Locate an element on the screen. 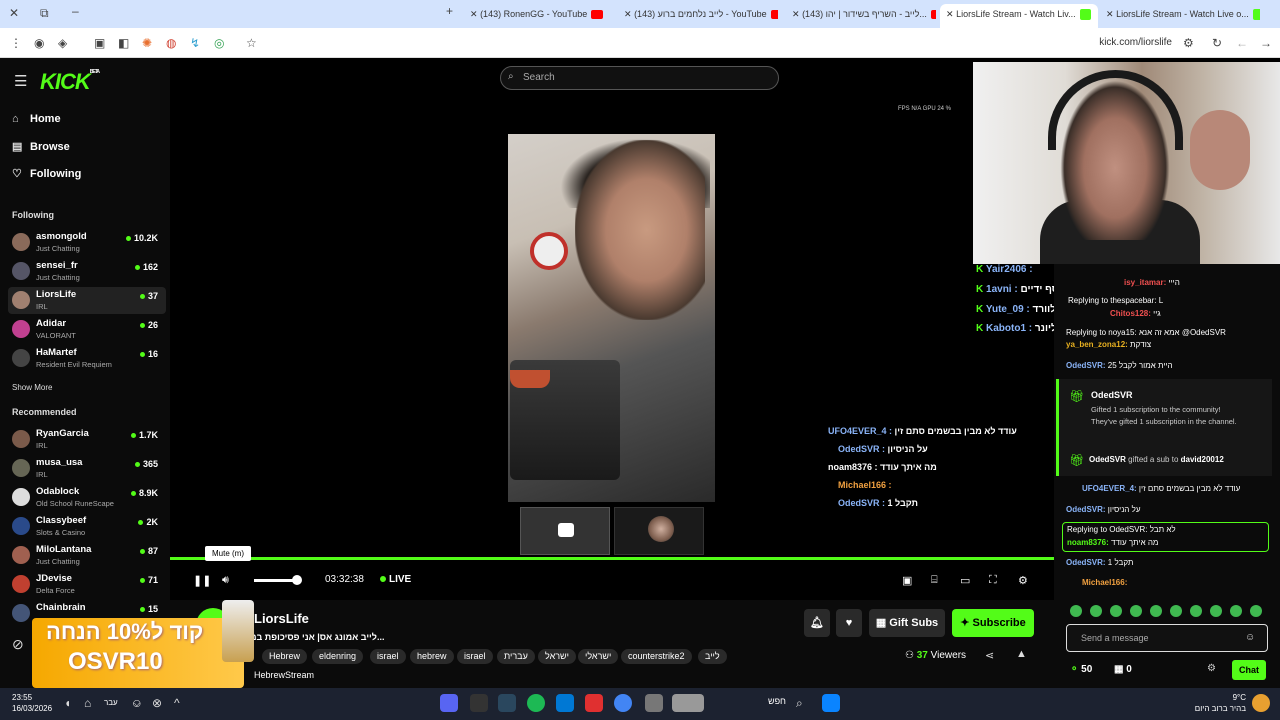 The height and width of the screenshot is (720, 1280). channel-hamartef: HaMartef Resident Evil Requiem 16 is located at coordinates (87, 358).